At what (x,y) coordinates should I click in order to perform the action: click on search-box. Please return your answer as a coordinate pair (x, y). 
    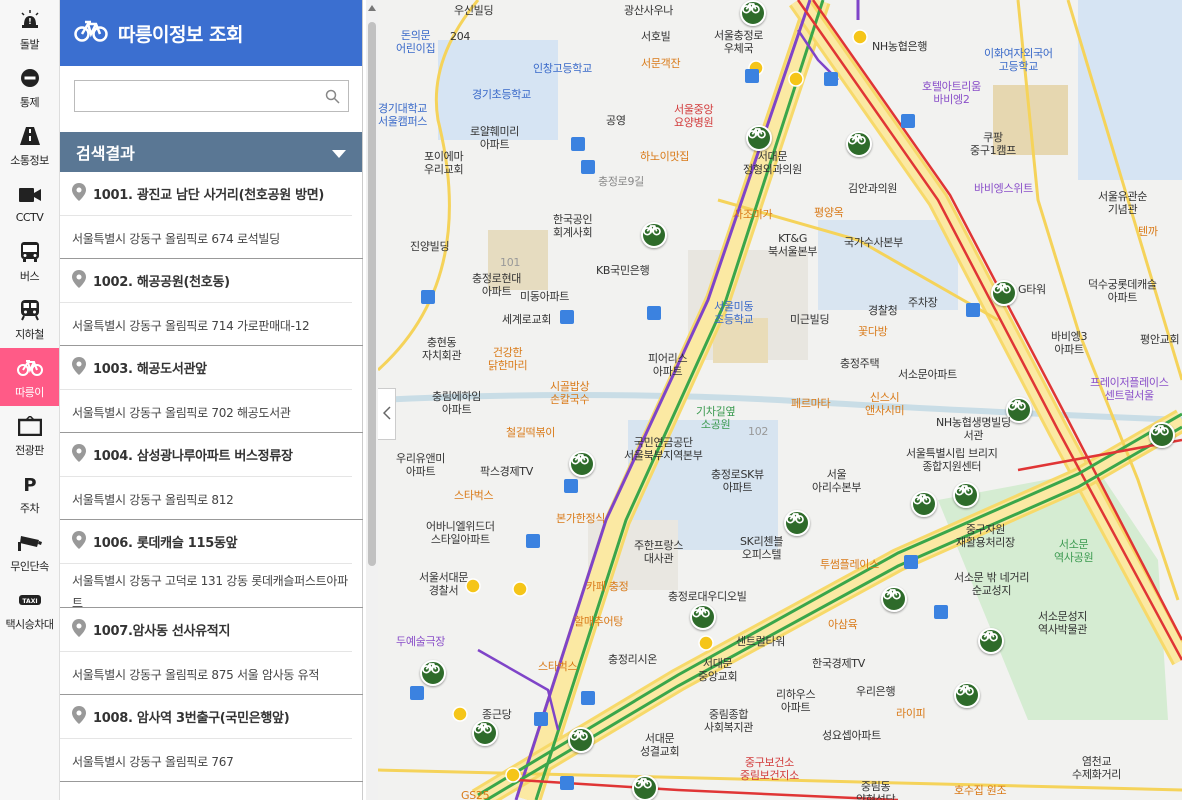
    Looking at the image, I should click on (211, 96).